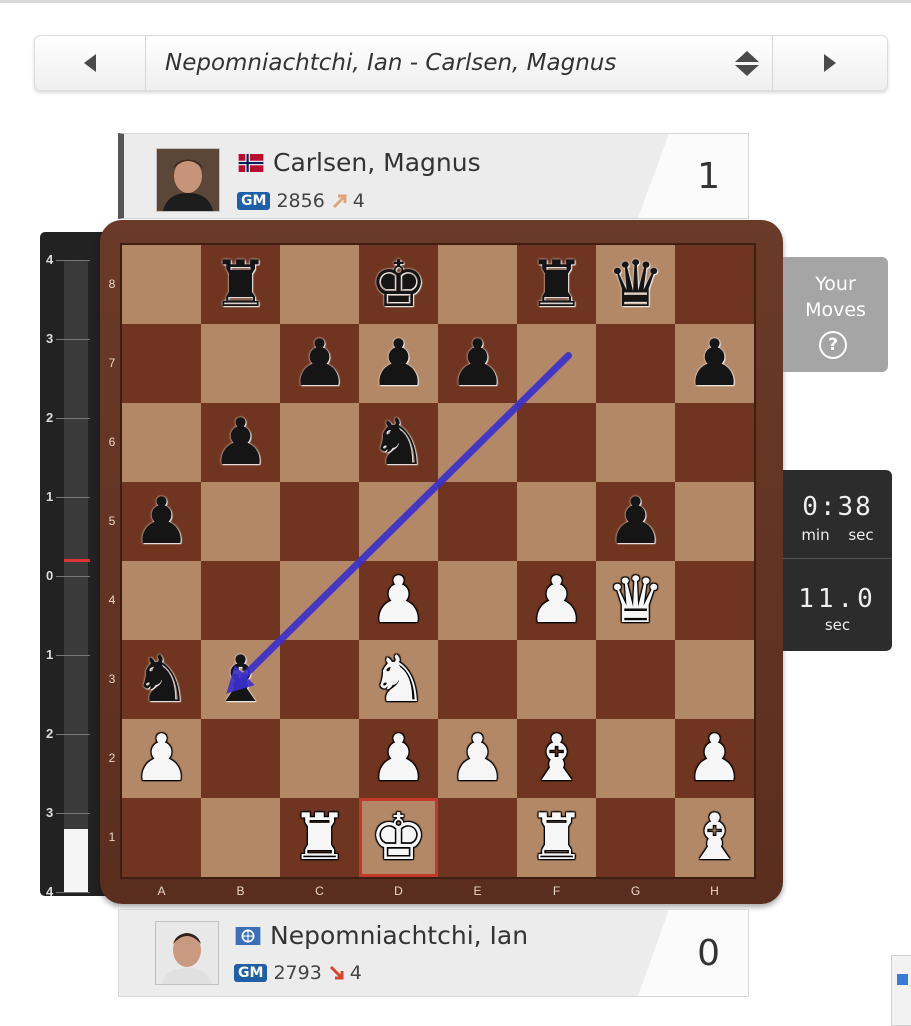 This screenshot has width=911, height=1026. What do you see at coordinates (556, 363) in the screenshot?
I see `square-f7` at bounding box center [556, 363].